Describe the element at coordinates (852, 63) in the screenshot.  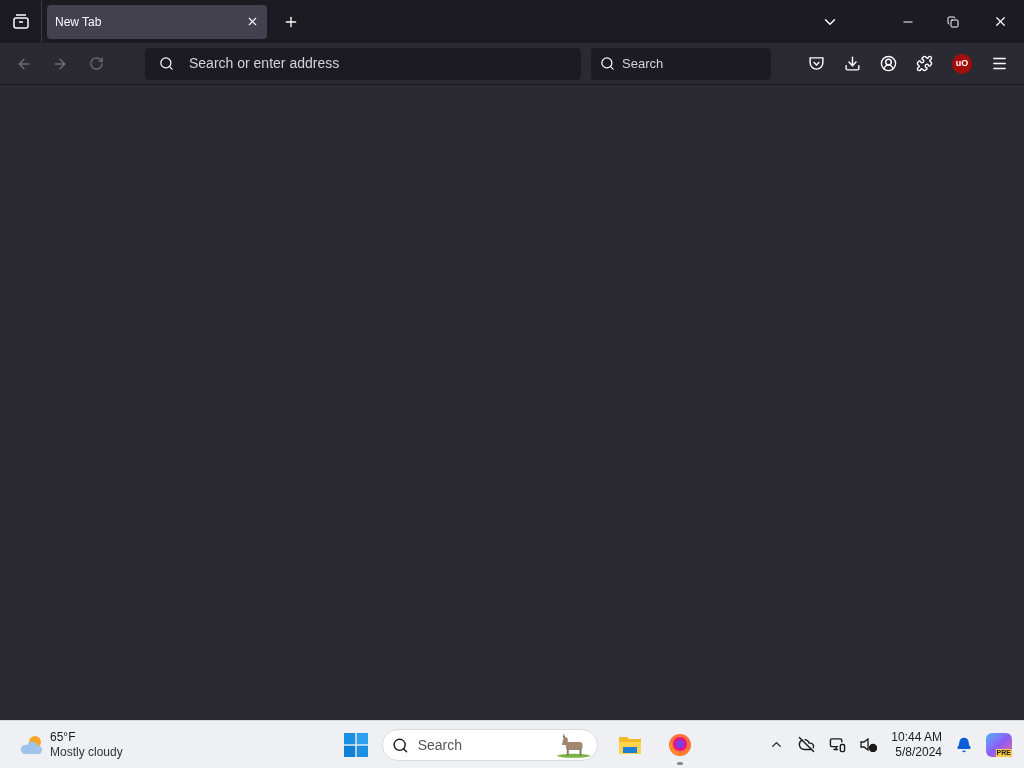
I see `download-icon` at that location.